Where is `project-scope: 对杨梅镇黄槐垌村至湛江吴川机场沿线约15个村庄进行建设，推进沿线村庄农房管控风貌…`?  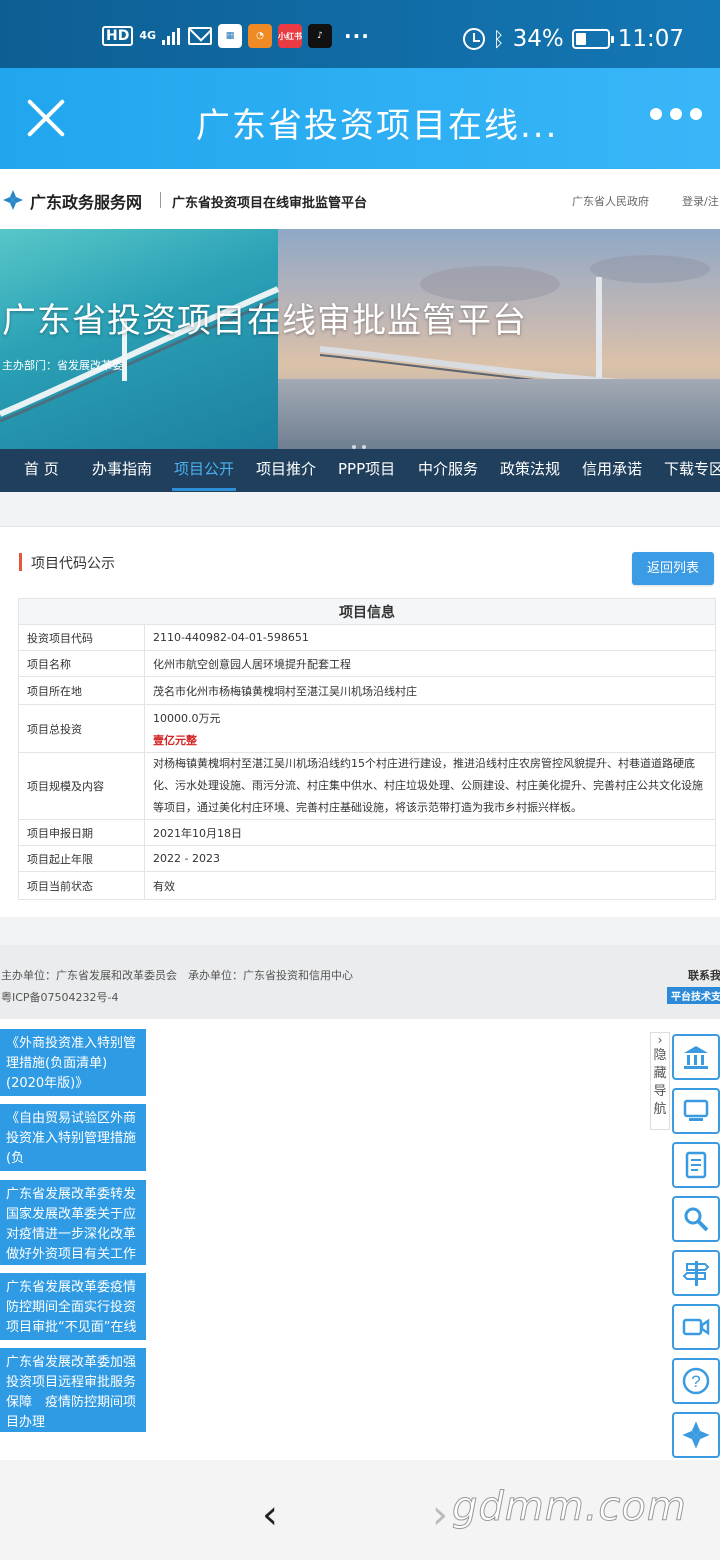
project-scope: 对杨梅镇黄槐垌村至湛江吴川机场沿线约15个村庄进行建设，推进沿线村庄农房管控风貌… is located at coordinates (430, 786).